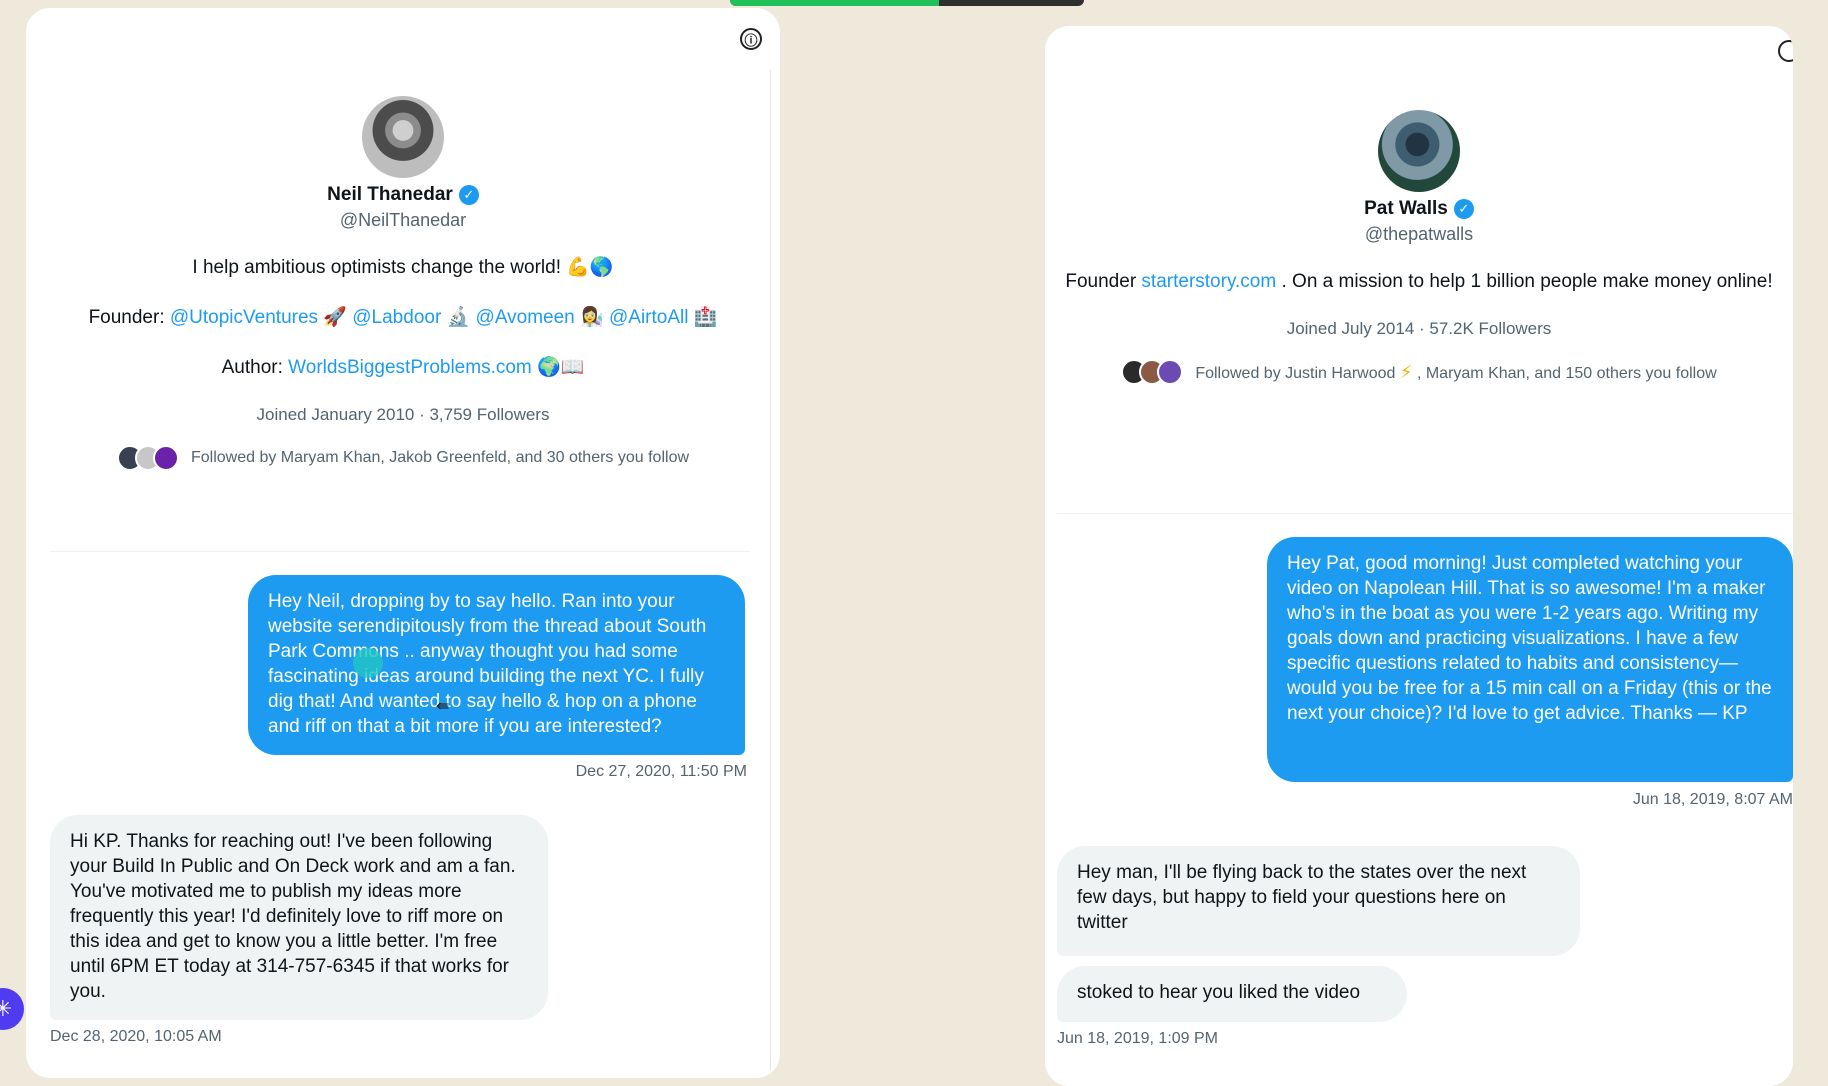  What do you see at coordinates (592, 317) in the screenshot?
I see `scientist-emoji: 👩‍🔬` at bounding box center [592, 317].